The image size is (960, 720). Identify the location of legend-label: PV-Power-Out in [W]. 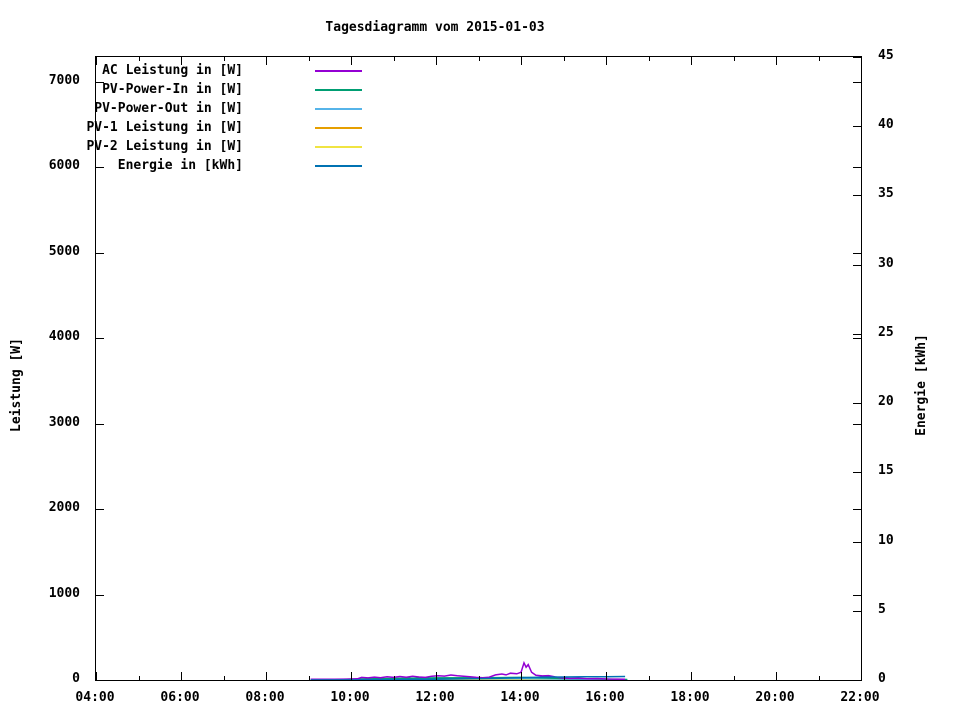
(168, 108).